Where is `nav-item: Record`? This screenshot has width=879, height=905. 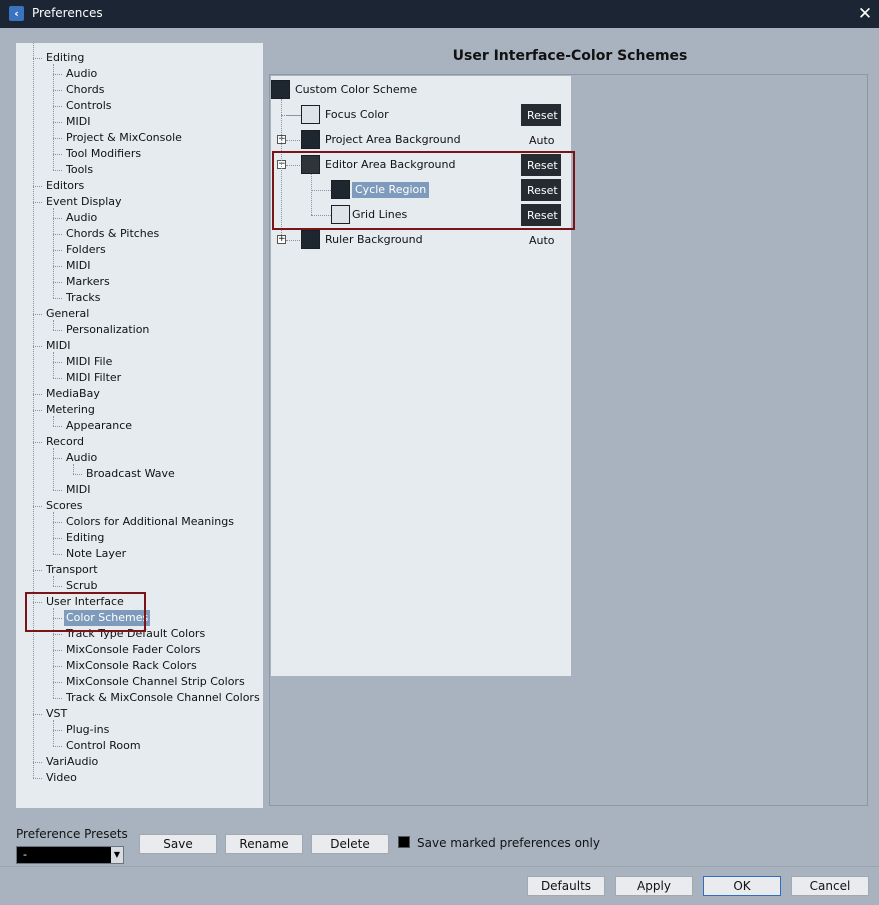
nav-item: Record is located at coordinates (65, 442).